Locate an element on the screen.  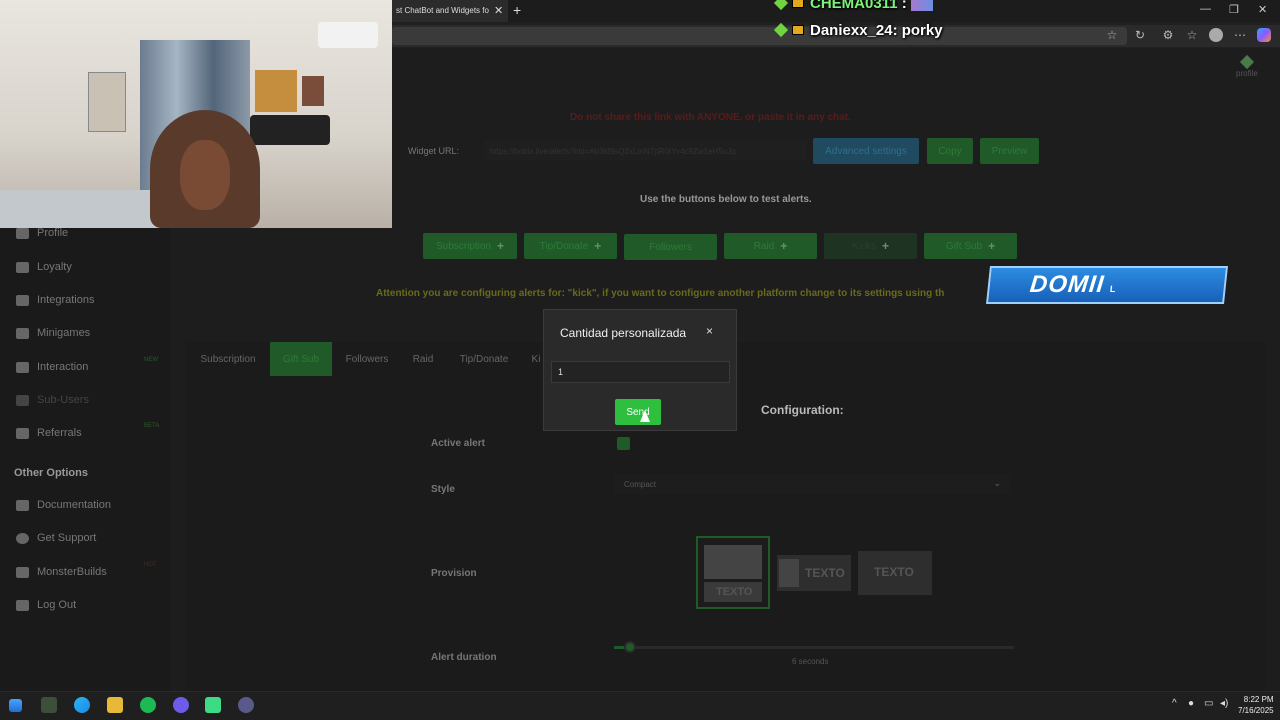
duration-slider-track is located at coordinates (814, 647).